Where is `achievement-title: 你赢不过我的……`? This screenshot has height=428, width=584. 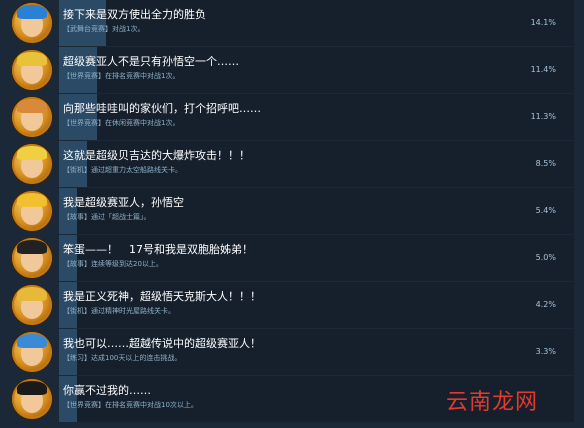
achievement-title: 你赢不过我的…… is located at coordinates (107, 390).